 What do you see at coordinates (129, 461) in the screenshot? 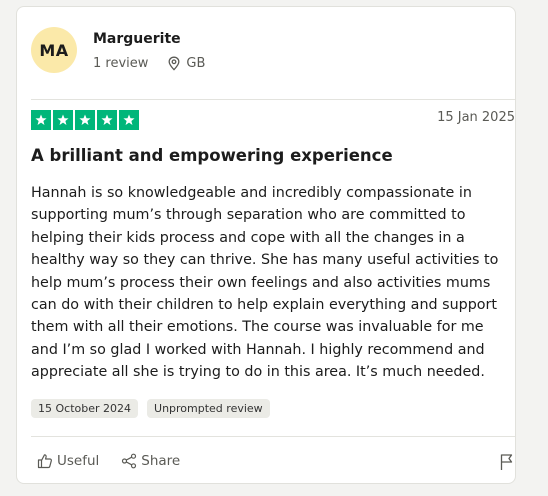
I see `share-icon` at bounding box center [129, 461].